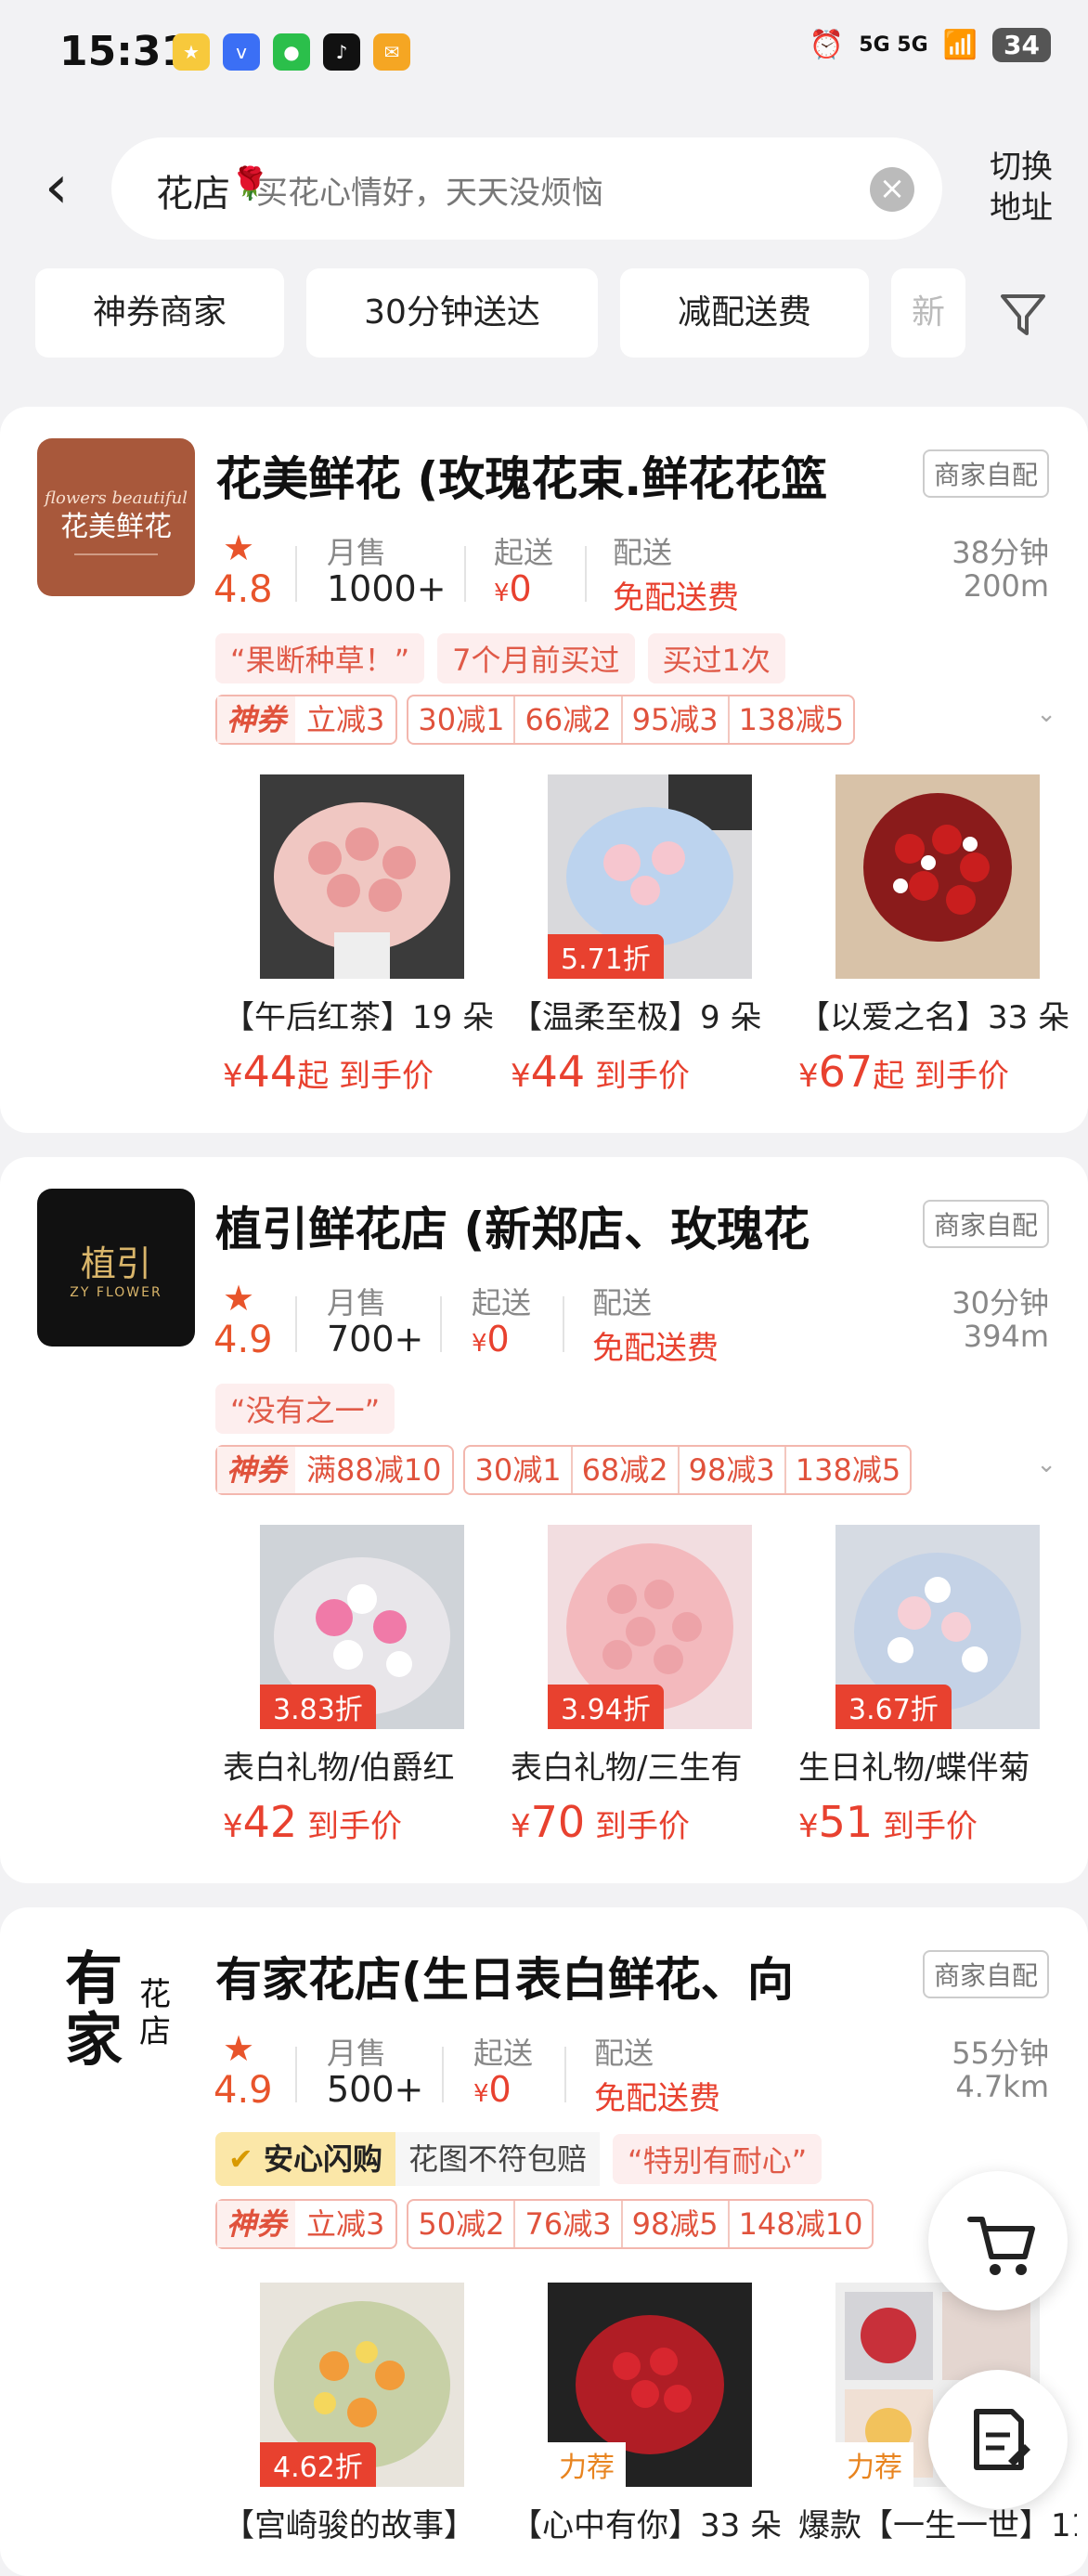 The width and height of the screenshot is (1088, 2576). What do you see at coordinates (650, 876) in the screenshot?
I see `product-image: 5.71折` at bounding box center [650, 876].